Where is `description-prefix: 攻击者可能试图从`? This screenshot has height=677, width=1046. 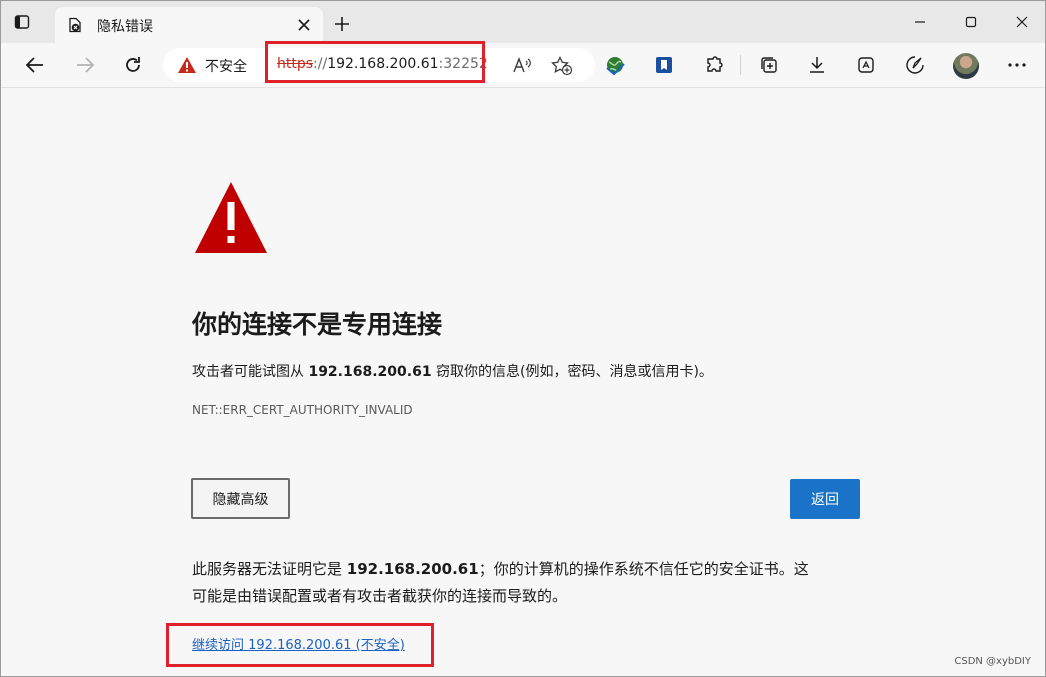 description-prefix: 攻击者可能试图从 is located at coordinates (250, 372).